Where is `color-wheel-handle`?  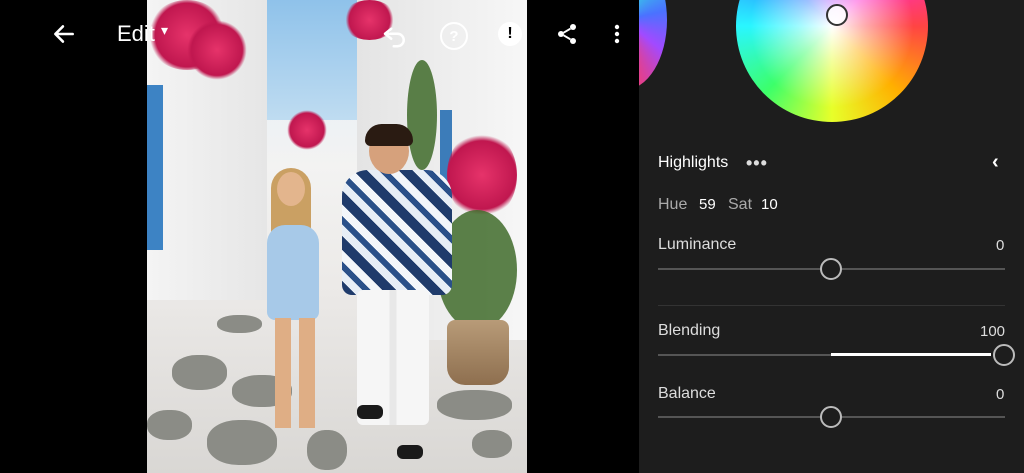
color-wheel-handle is located at coordinates (837, 15).